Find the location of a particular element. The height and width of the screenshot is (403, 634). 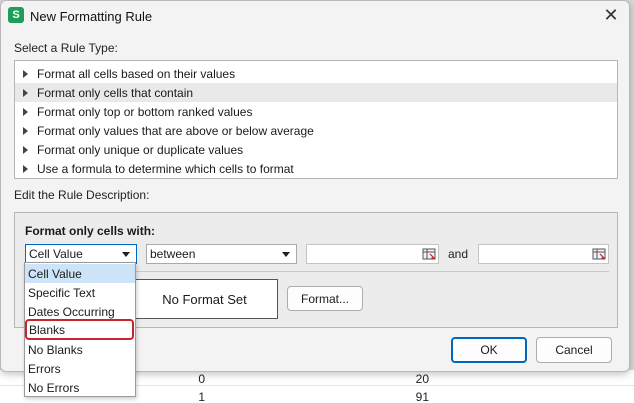

rule-type-item-selected: Format only cells that contain is located at coordinates (316, 92).